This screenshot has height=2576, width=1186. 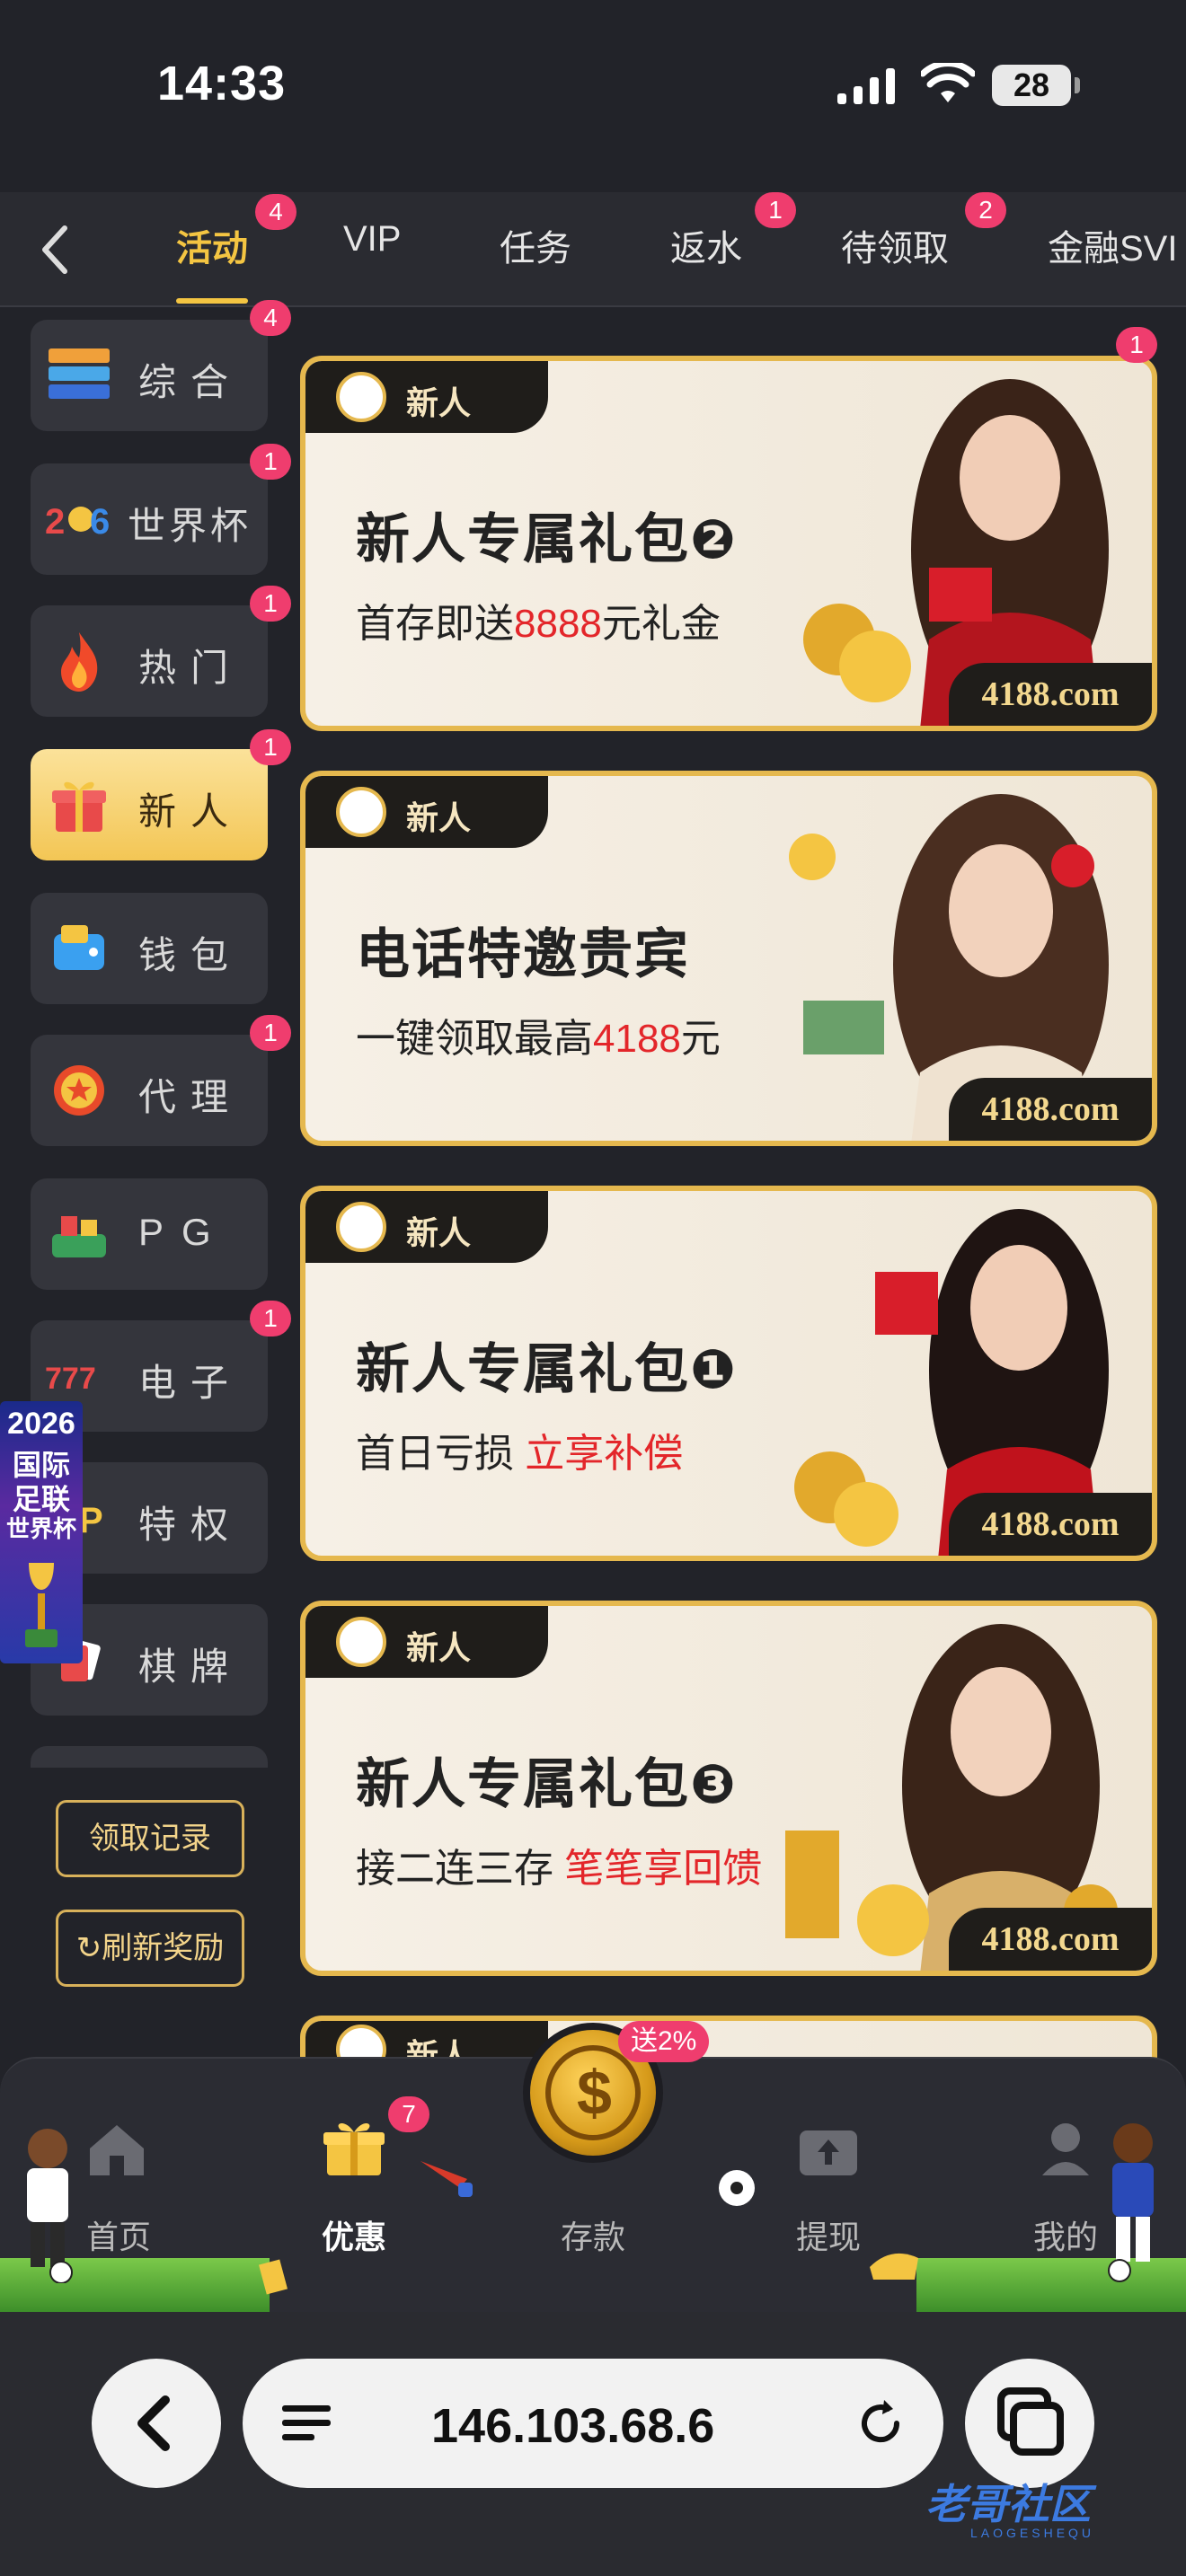 What do you see at coordinates (547, 539) in the screenshot?
I see `card-title: 新人专属礼包❷` at bounding box center [547, 539].